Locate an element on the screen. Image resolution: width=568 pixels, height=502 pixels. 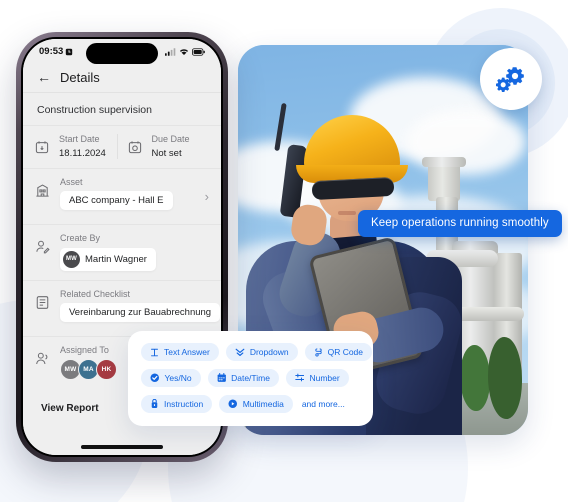
calendar-clock-icon is located at coordinates (136, 144).